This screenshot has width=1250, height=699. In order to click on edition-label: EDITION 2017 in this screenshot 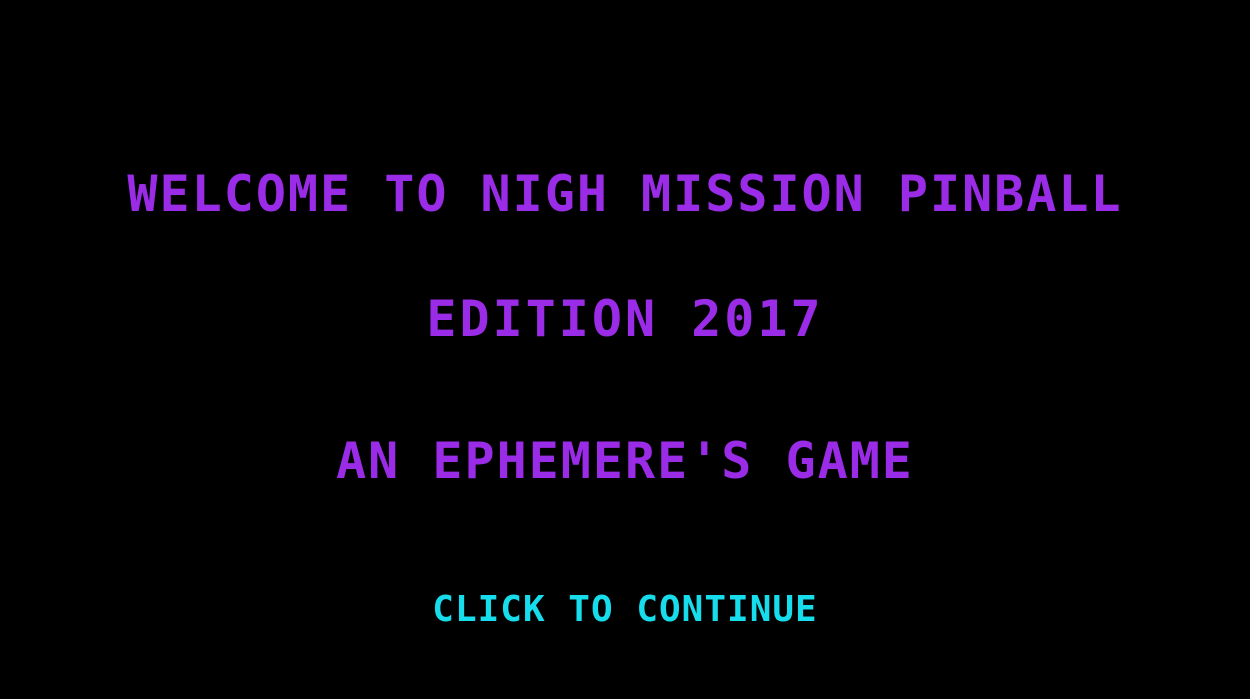, I will do `click(625, 319)`.